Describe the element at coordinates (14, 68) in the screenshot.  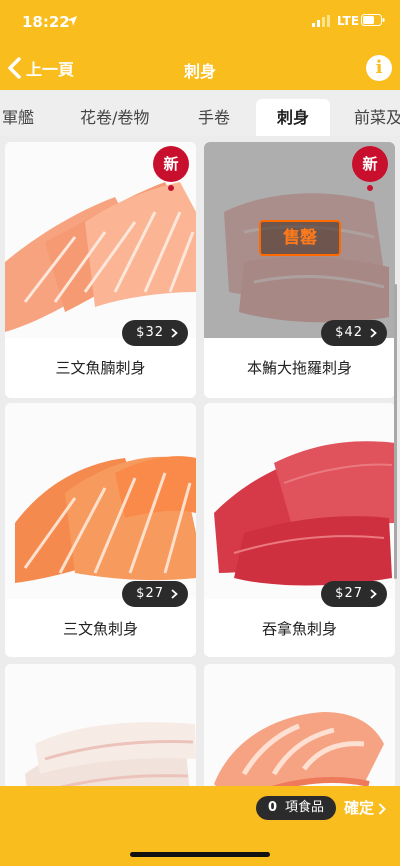
I see `chevron-left-icon` at that location.